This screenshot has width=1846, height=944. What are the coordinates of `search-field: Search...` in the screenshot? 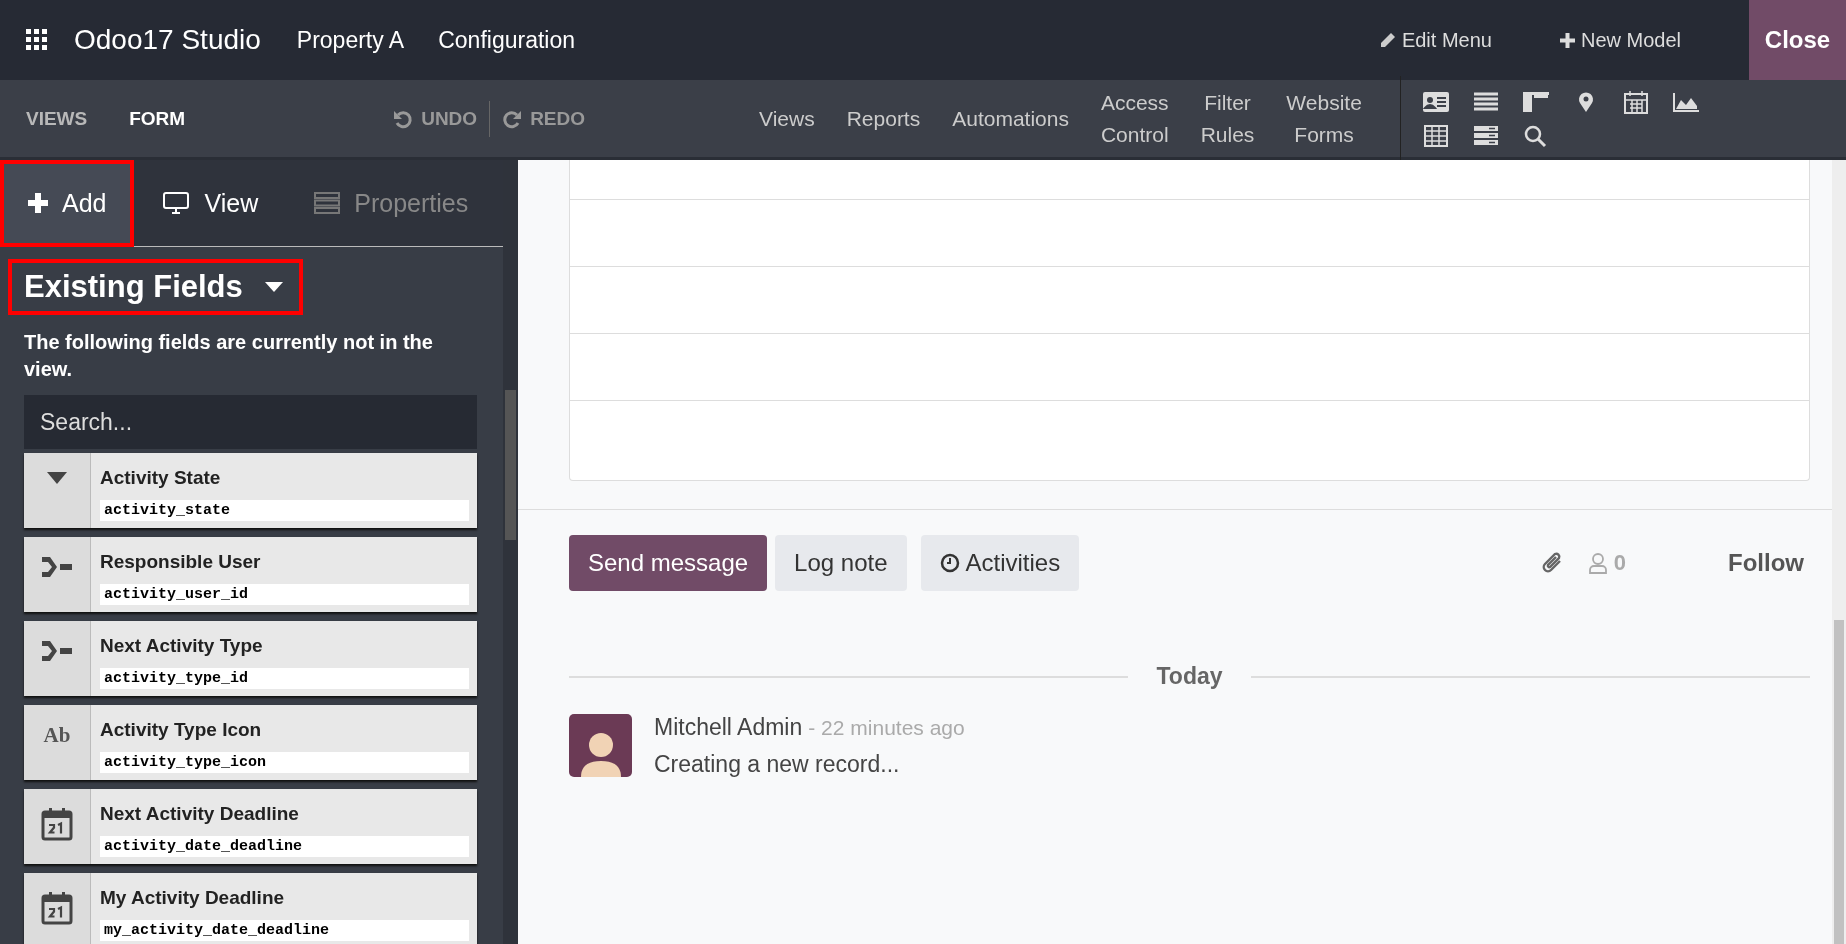 It's located at (250, 422).